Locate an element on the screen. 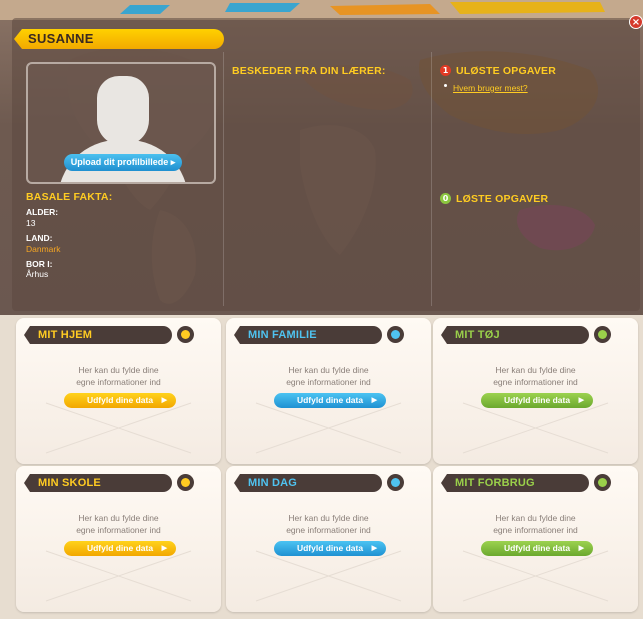 The image size is (643, 619). profile-name: SUSANNE is located at coordinates (61, 38).